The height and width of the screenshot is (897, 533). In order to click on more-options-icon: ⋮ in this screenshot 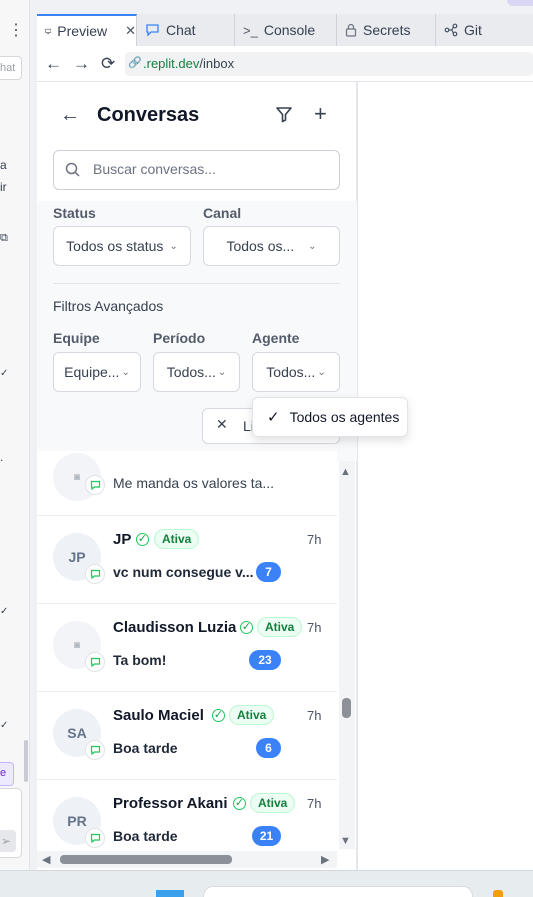, I will do `click(16, 30)`.